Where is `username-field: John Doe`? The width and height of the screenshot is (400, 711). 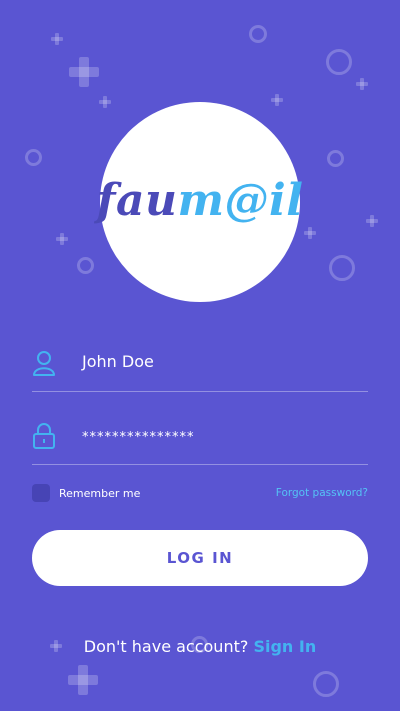 username-field: John Doe is located at coordinates (200, 367).